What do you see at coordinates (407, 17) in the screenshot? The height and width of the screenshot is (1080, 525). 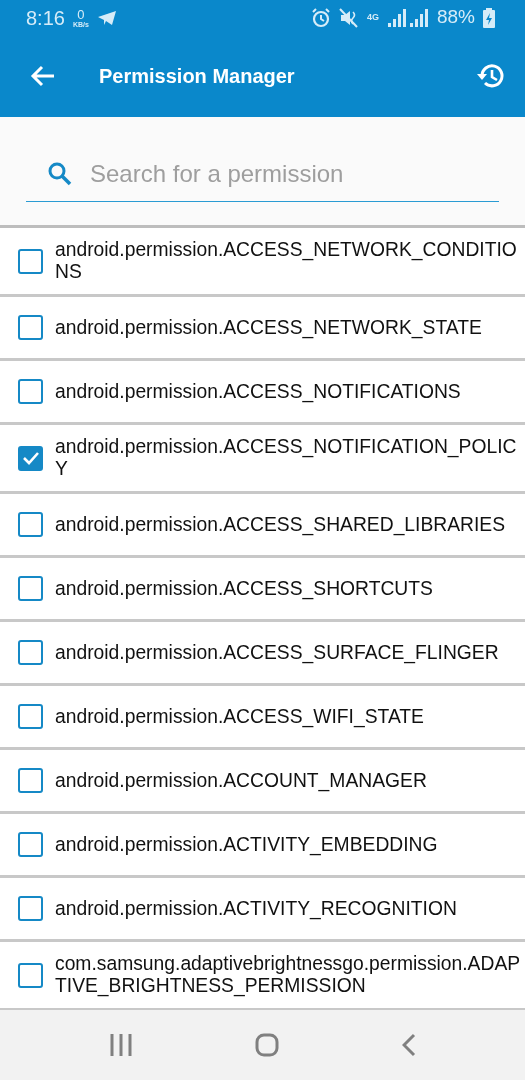 I see `signal-icon` at bounding box center [407, 17].